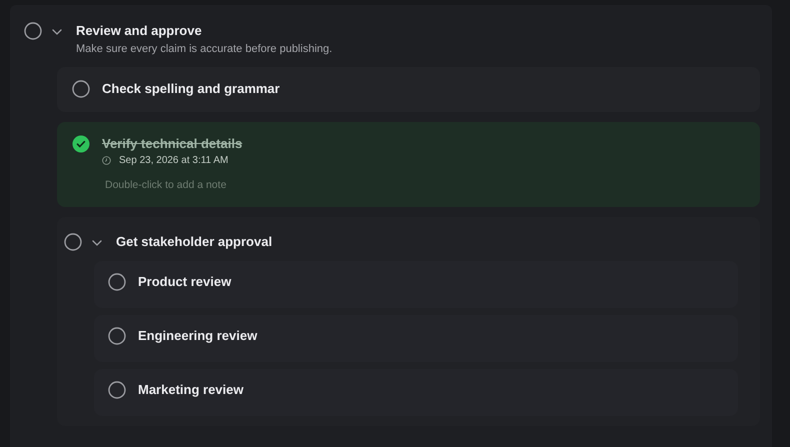 The width and height of the screenshot is (790, 447). I want to click on task-card: Marketing review, so click(416, 392).